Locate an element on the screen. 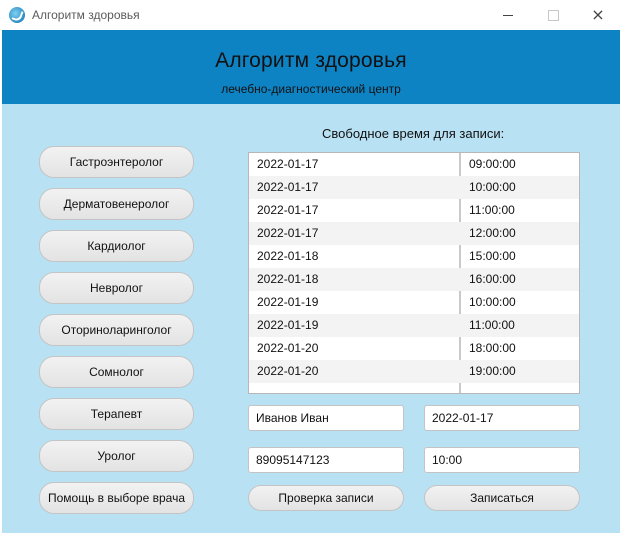  doctor-button-therapist: Терапевт is located at coordinates (116, 414).